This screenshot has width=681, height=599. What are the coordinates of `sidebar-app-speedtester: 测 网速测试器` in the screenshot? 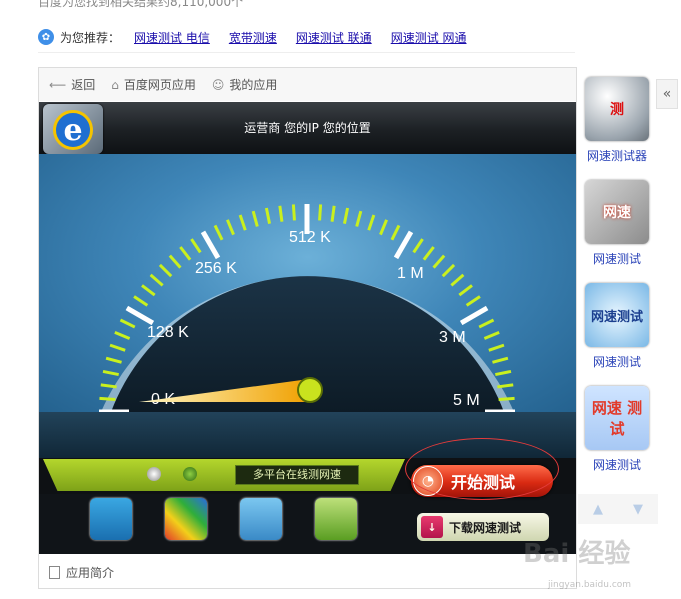 It's located at (617, 120).